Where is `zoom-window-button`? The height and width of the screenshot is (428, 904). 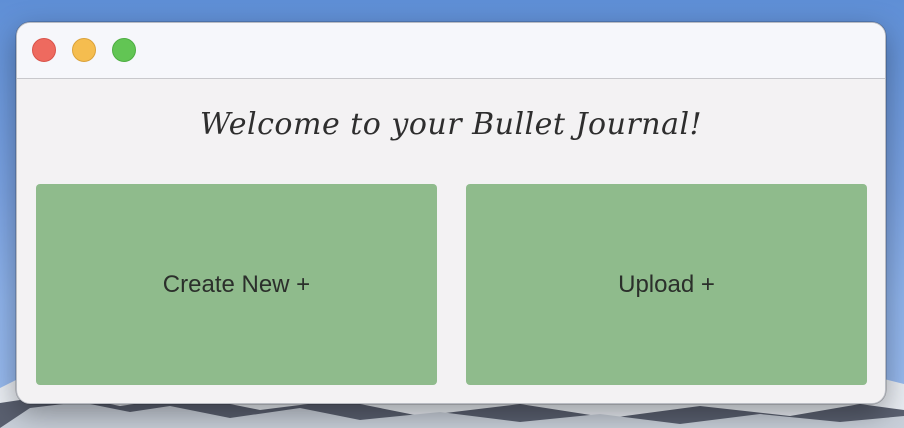
zoom-window-button is located at coordinates (124, 50).